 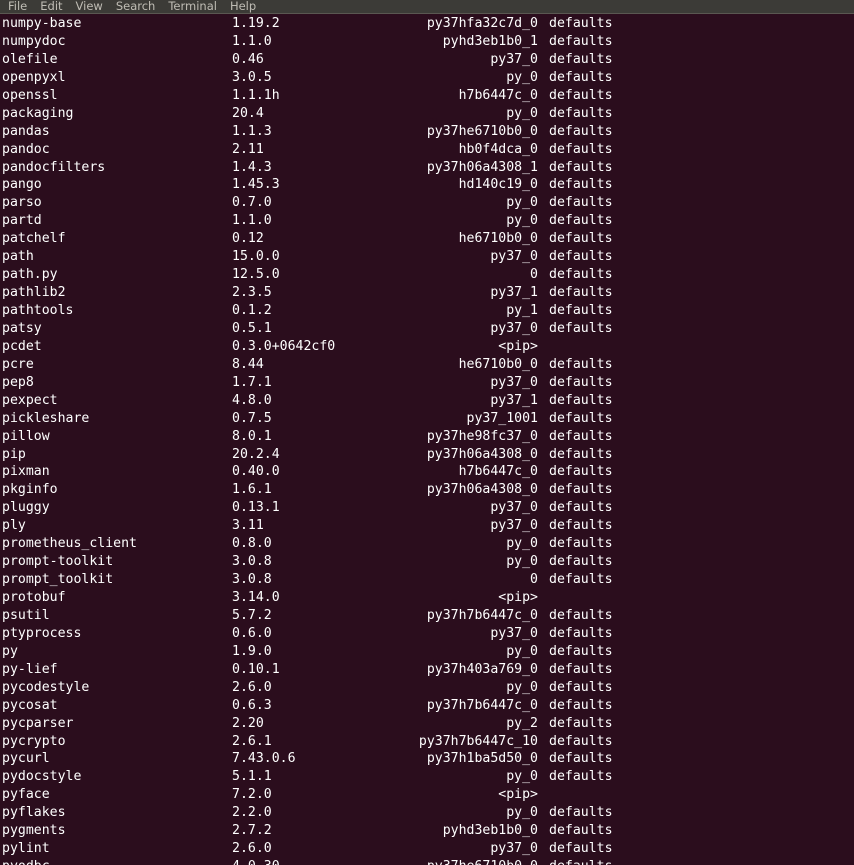 What do you see at coordinates (427, 329) in the screenshot?
I see `package-row: patsy 0.5.1 py37_0 defaults` at bounding box center [427, 329].